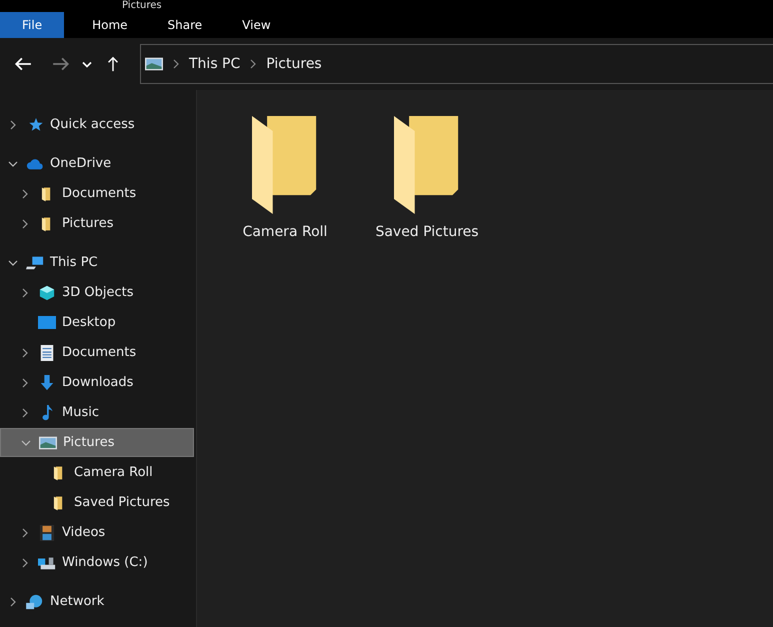 This screenshot has height=627, width=773. What do you see at coordinates (32, 25) in the screenshot?
I see `ribbon-tab: File` at bounding box center [32, 25].